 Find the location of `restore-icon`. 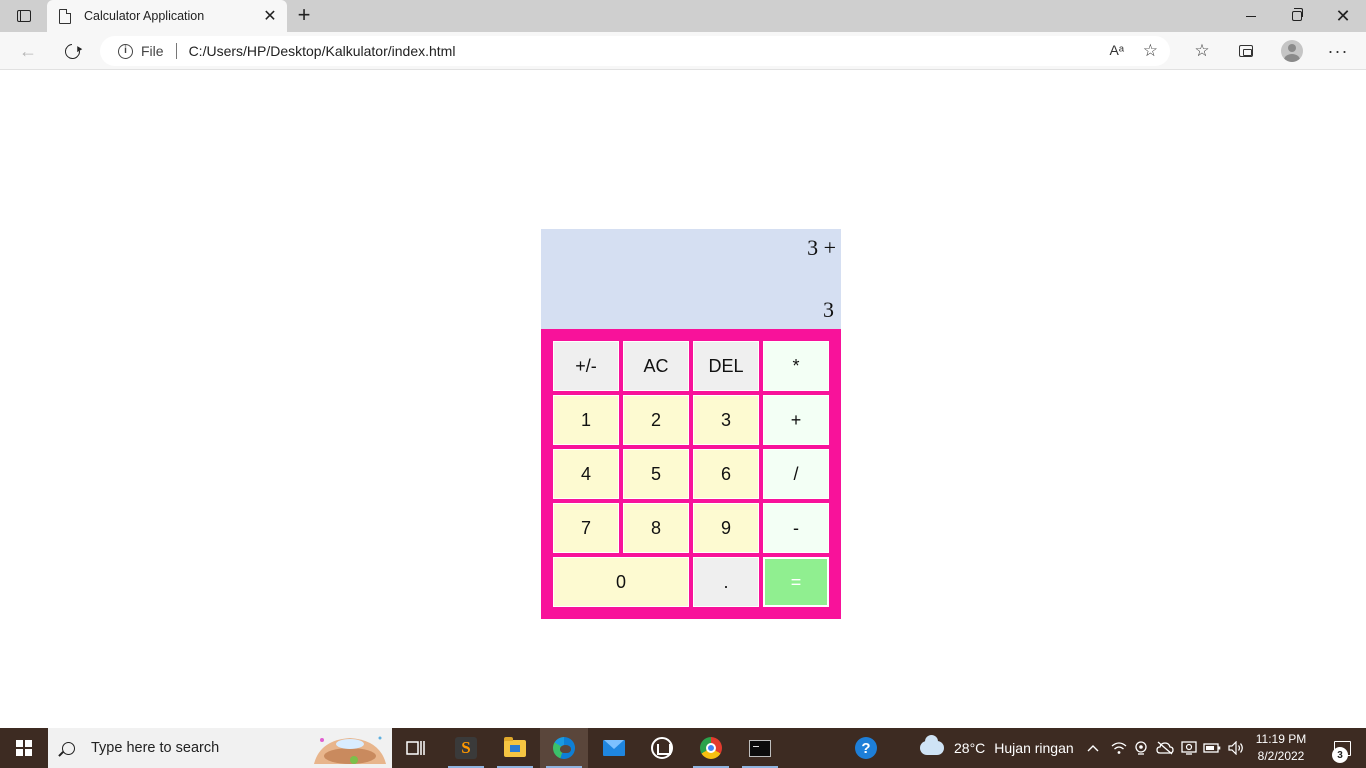

restore-icon is located at coordinates (1297, 14).